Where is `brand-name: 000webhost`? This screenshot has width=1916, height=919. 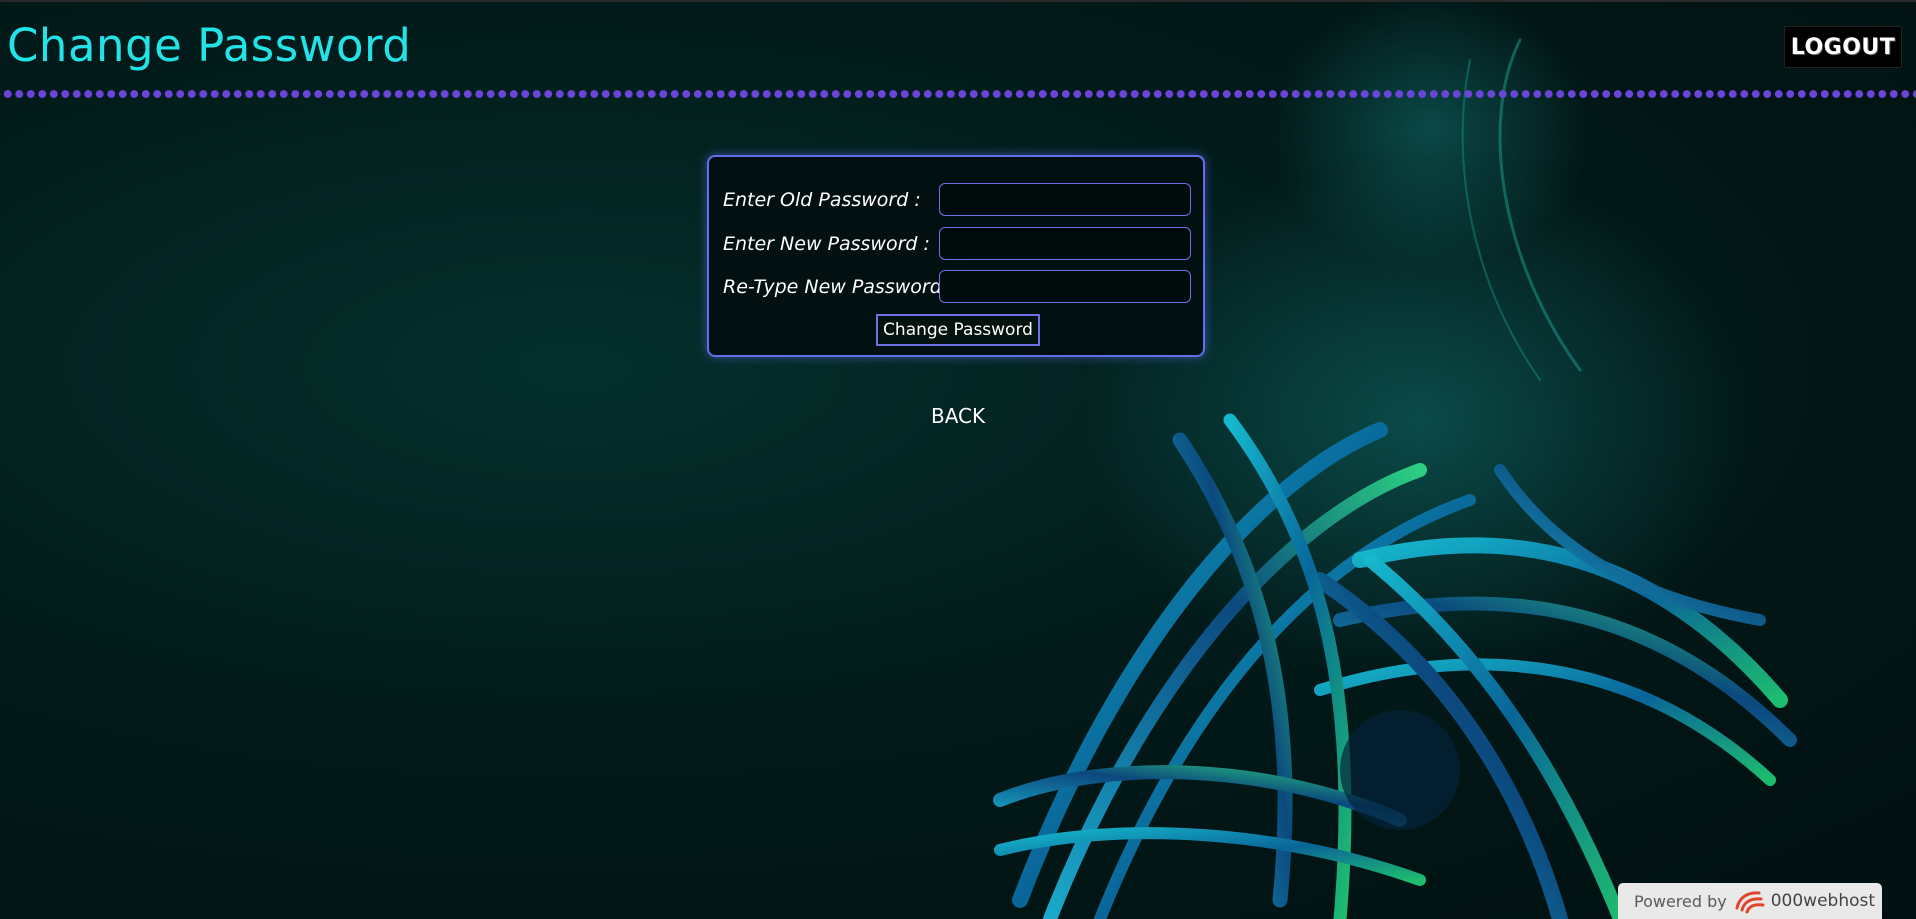
brand-name: 000webhost is located at coordinates (1823, 901).